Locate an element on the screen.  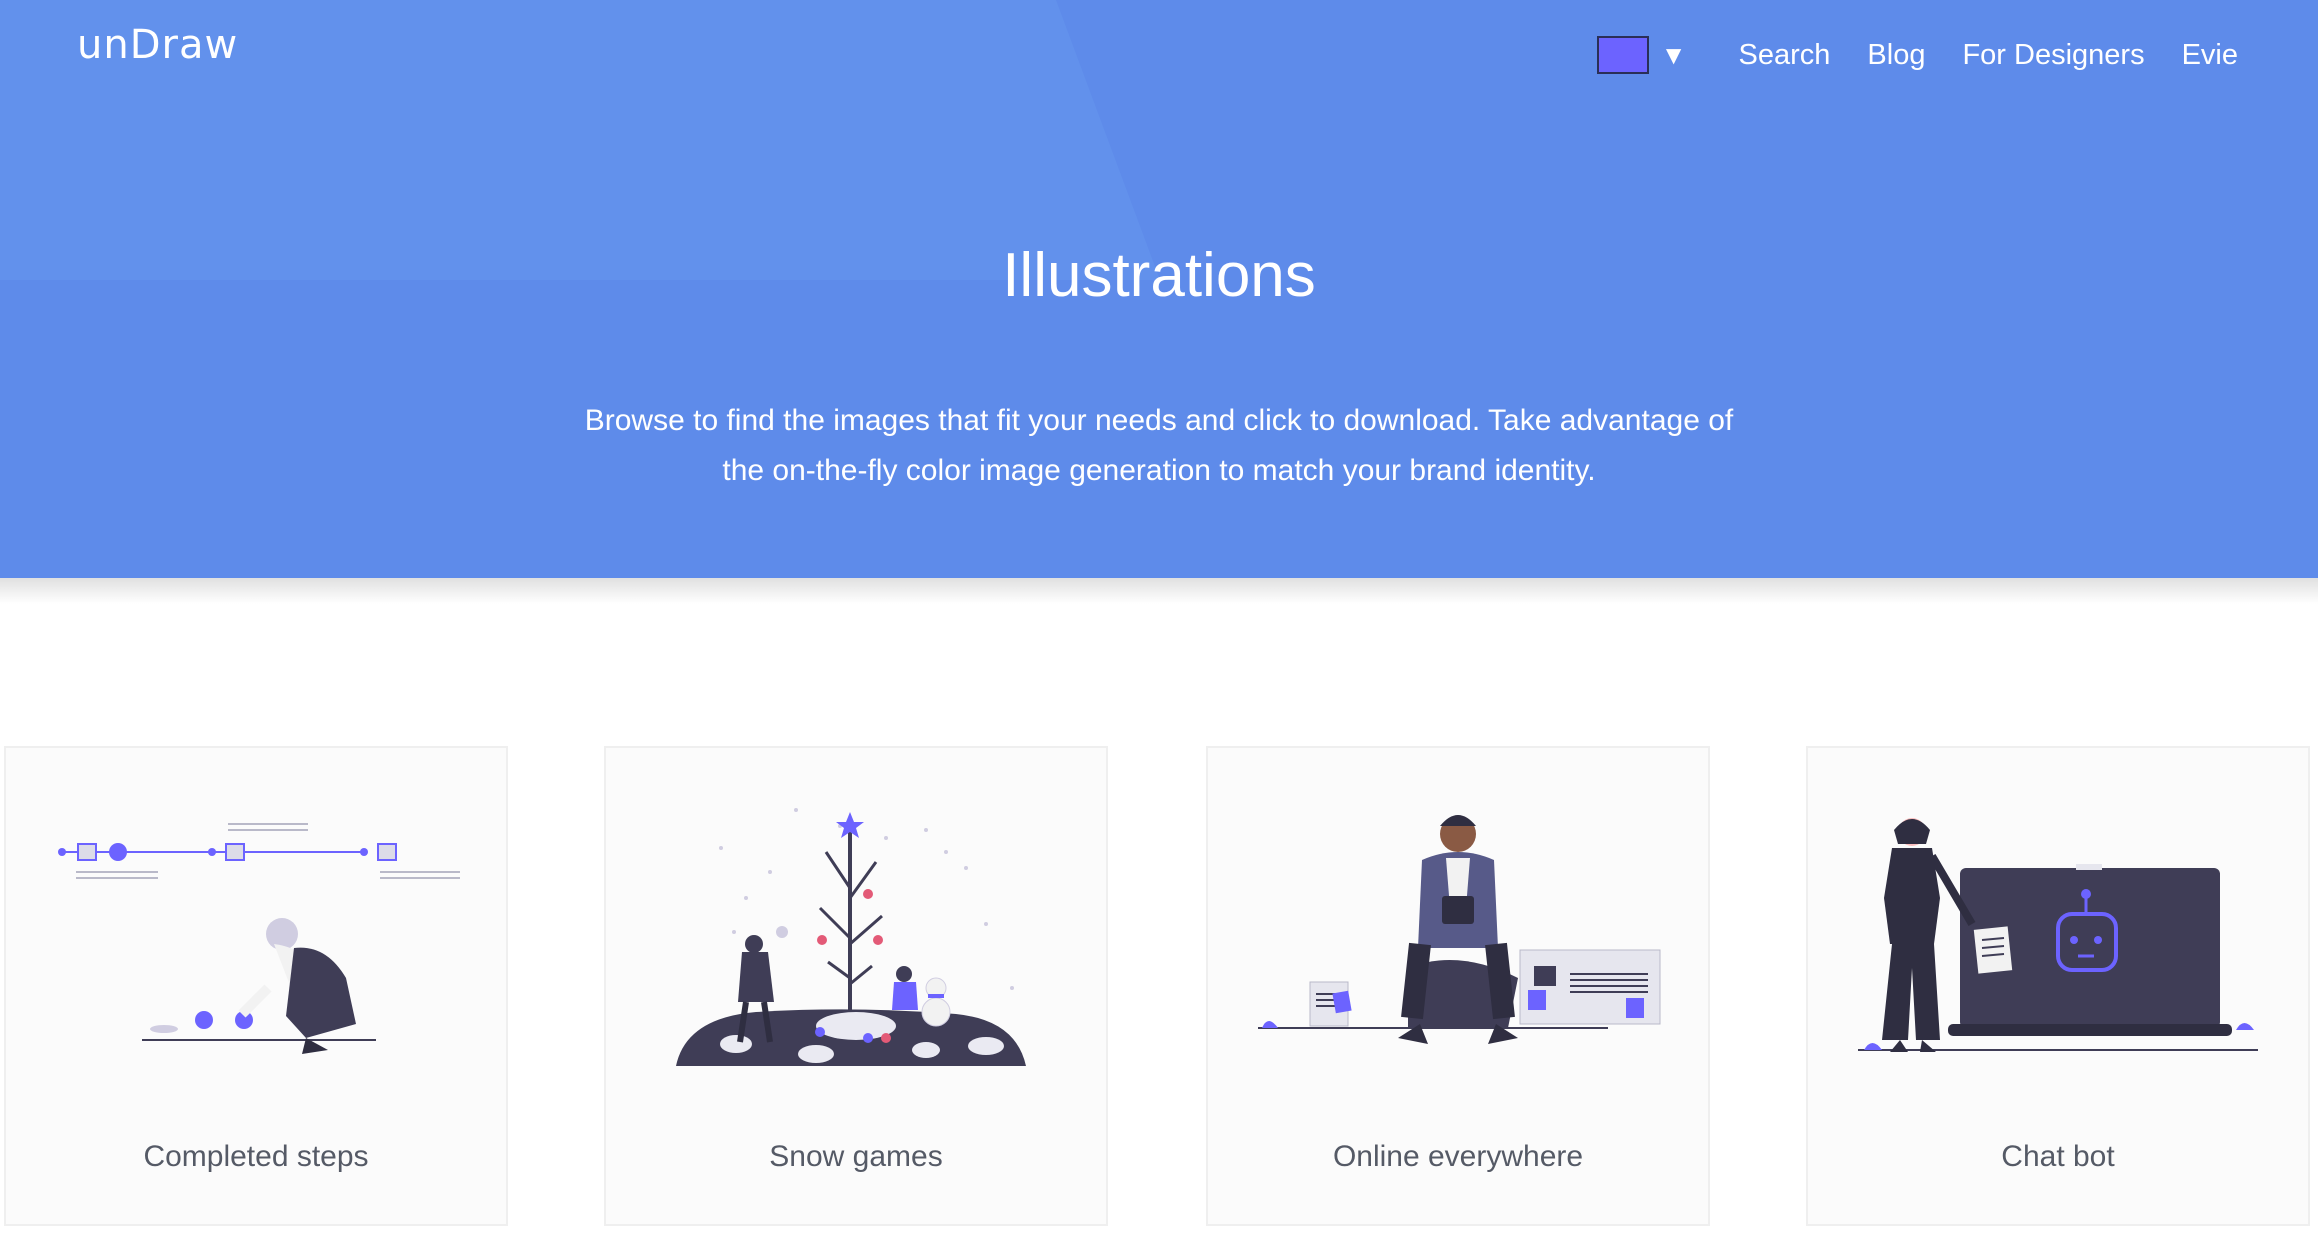
illustration-label: Snow games is located at coordinates (856, 1156).